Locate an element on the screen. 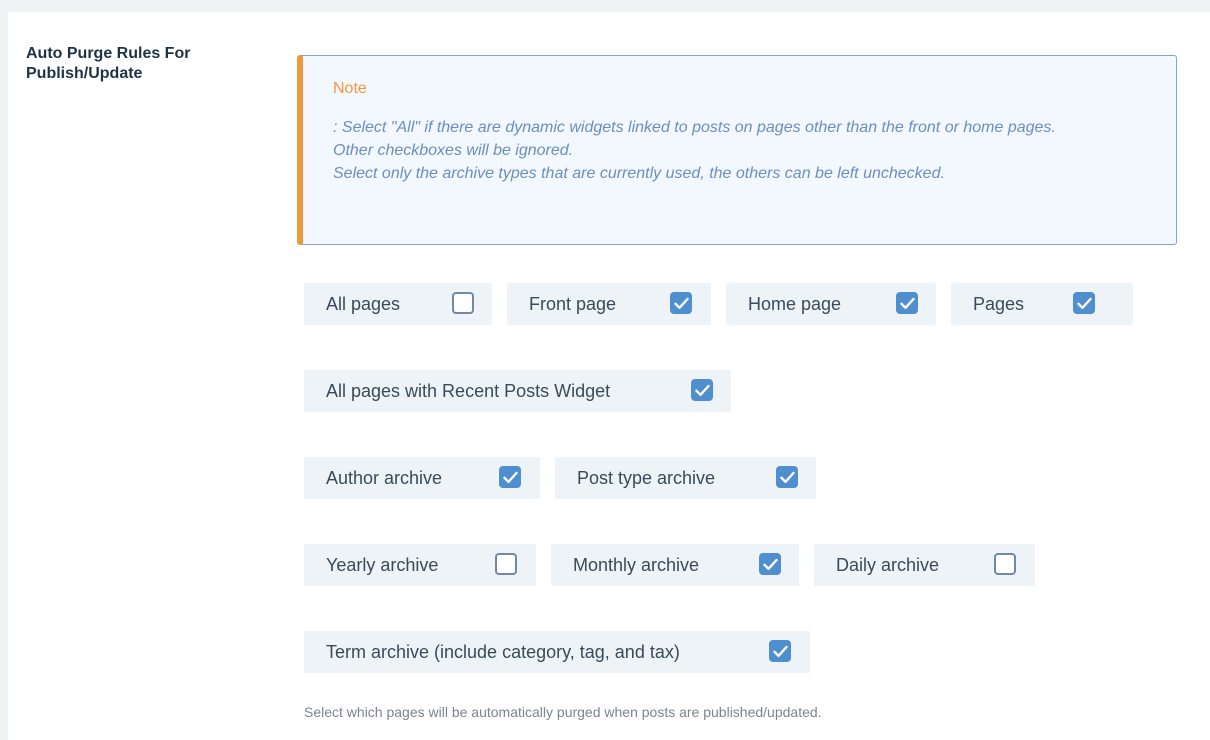  checkbox-daily-archive is located at coordinates (1005, 564).